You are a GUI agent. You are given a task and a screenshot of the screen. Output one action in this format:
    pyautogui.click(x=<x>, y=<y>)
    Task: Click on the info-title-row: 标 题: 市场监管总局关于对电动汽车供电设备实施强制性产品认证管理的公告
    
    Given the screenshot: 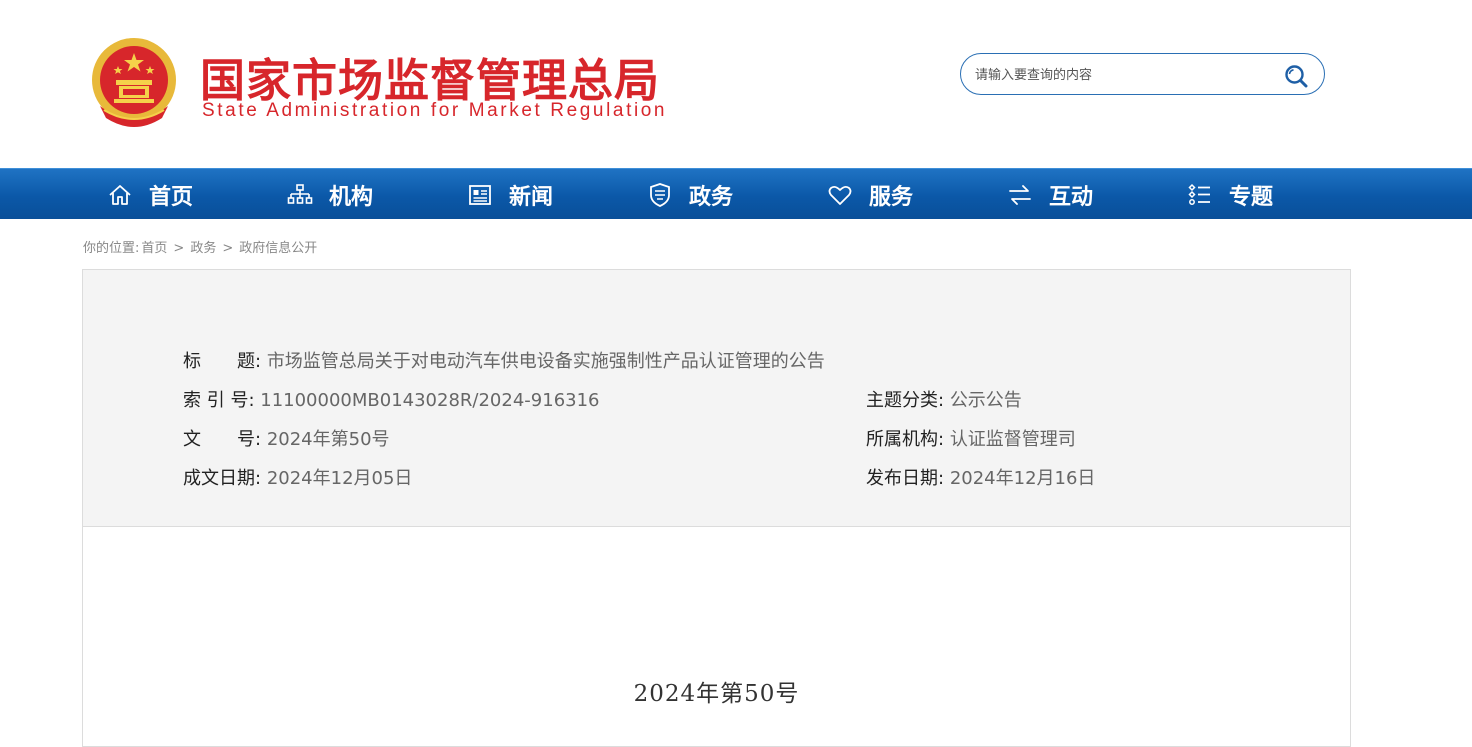 What is the action you would take?
    pyautogui.click(x=504, y=360)
    